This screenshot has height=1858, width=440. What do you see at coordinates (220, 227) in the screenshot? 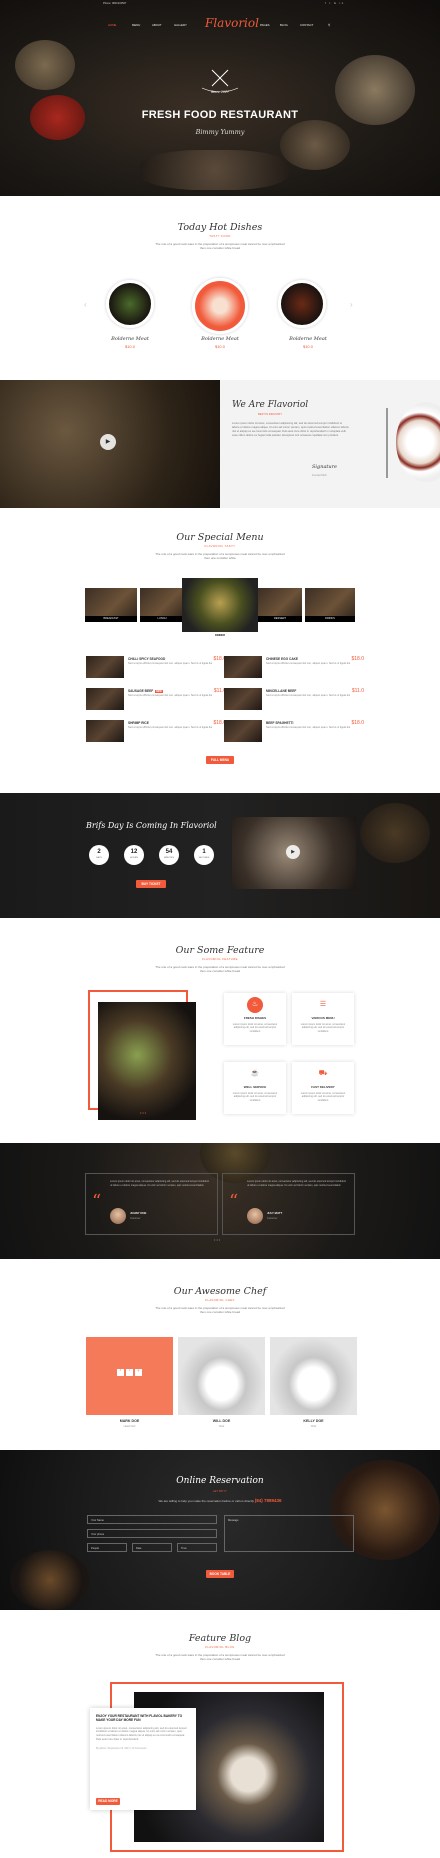
I see `section-title: Today Hot Dishes` at bounding box center [220, 227].